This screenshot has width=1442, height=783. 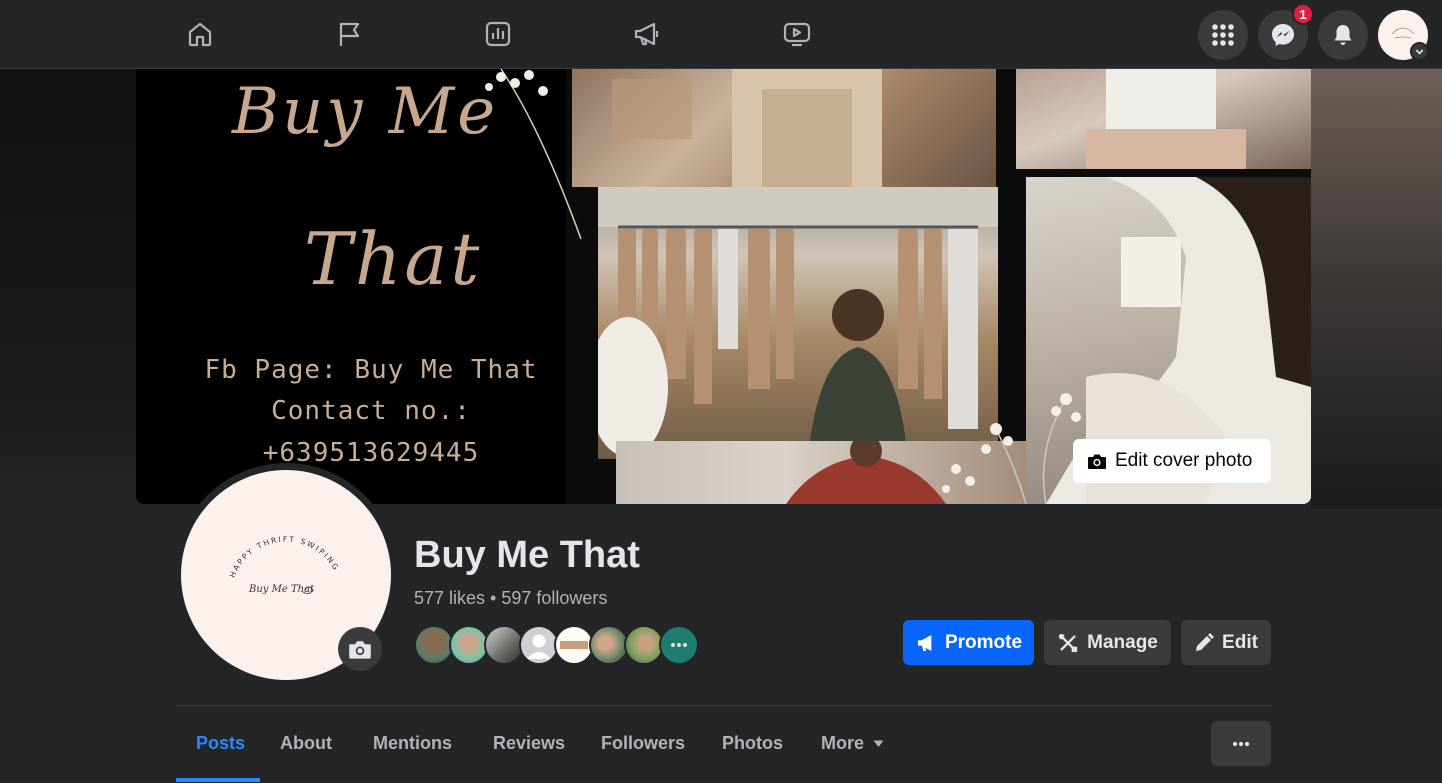 I want to click on tab-photos: Photos, so click(x=752, y=743).